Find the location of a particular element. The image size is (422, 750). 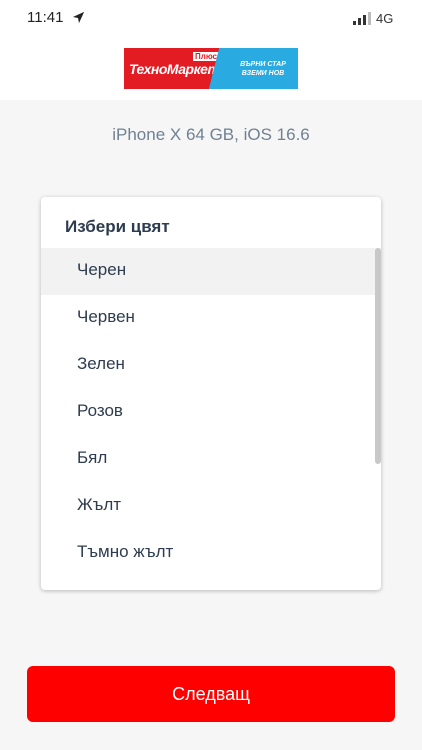

color-option-dark-yellow: Тъмно жълт is located at coordinates (211, 553).